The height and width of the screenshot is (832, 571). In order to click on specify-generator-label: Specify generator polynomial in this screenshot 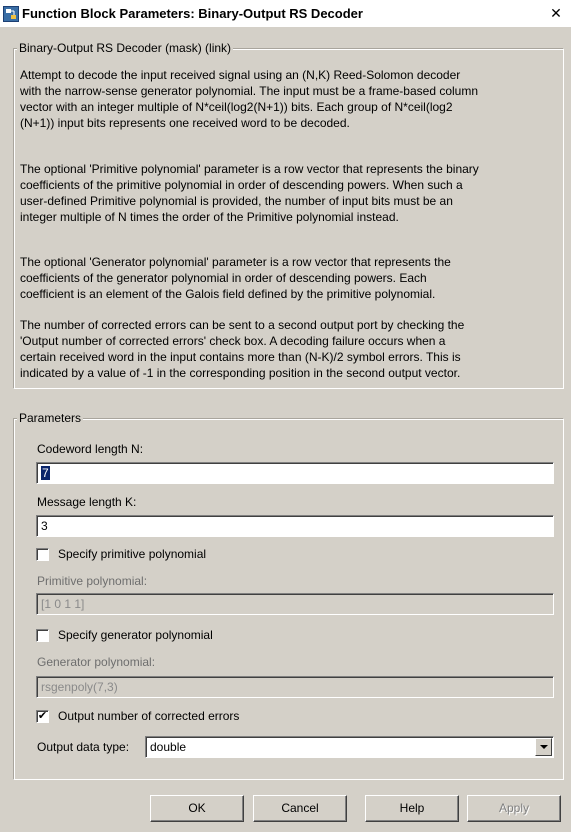, I will do `click(135, 635)`.